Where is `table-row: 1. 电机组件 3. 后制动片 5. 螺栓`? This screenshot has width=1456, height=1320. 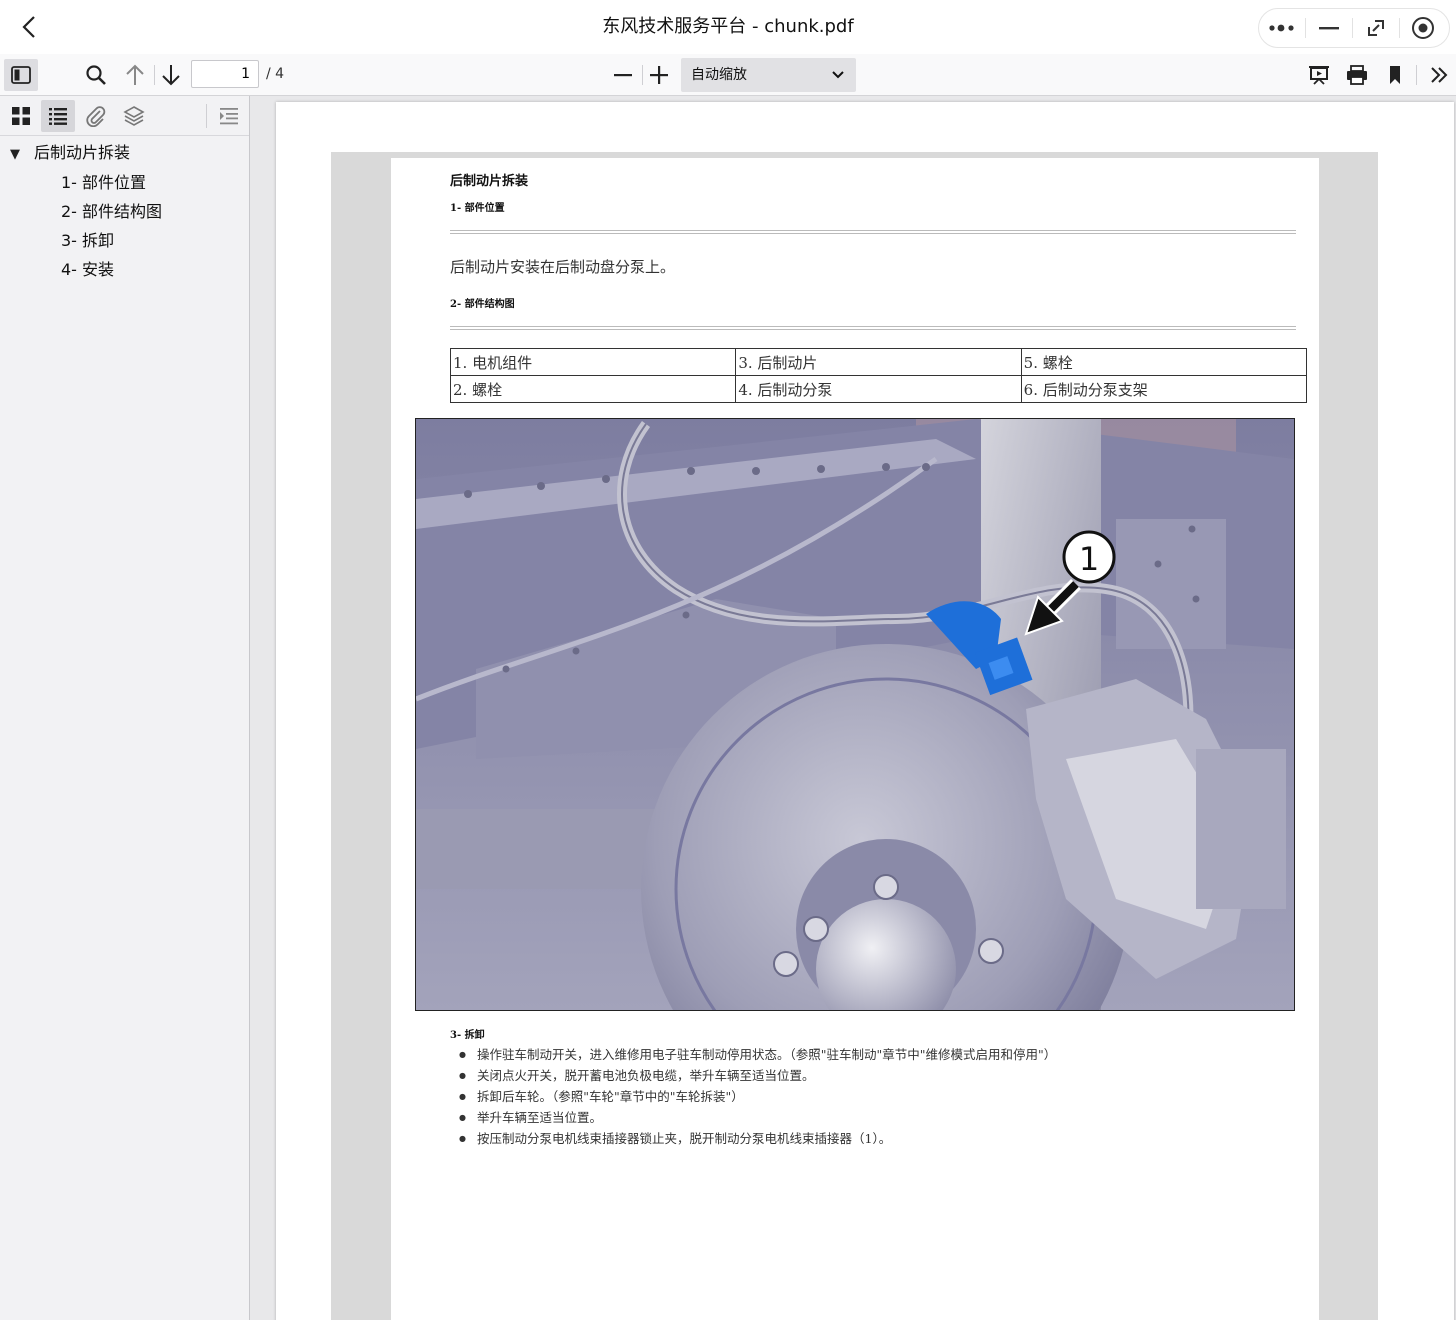 table-row: 1. 电机组件 3. 后制动片 5. 螺栓 is located at coordinates (878, 362).